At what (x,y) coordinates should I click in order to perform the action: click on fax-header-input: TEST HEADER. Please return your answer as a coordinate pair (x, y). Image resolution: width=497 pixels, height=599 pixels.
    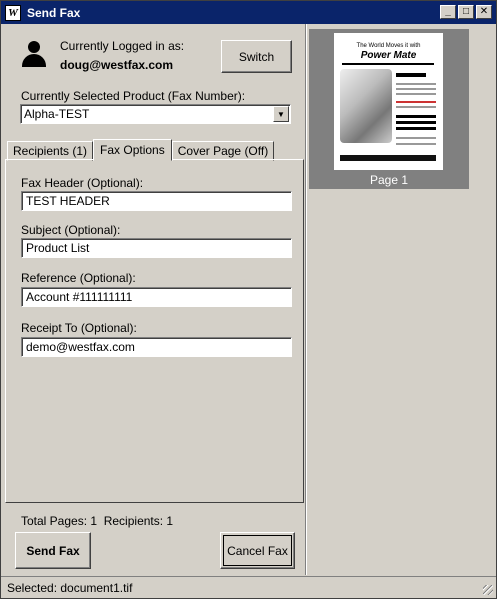
    Looking at the image, I should click on (156, 201).